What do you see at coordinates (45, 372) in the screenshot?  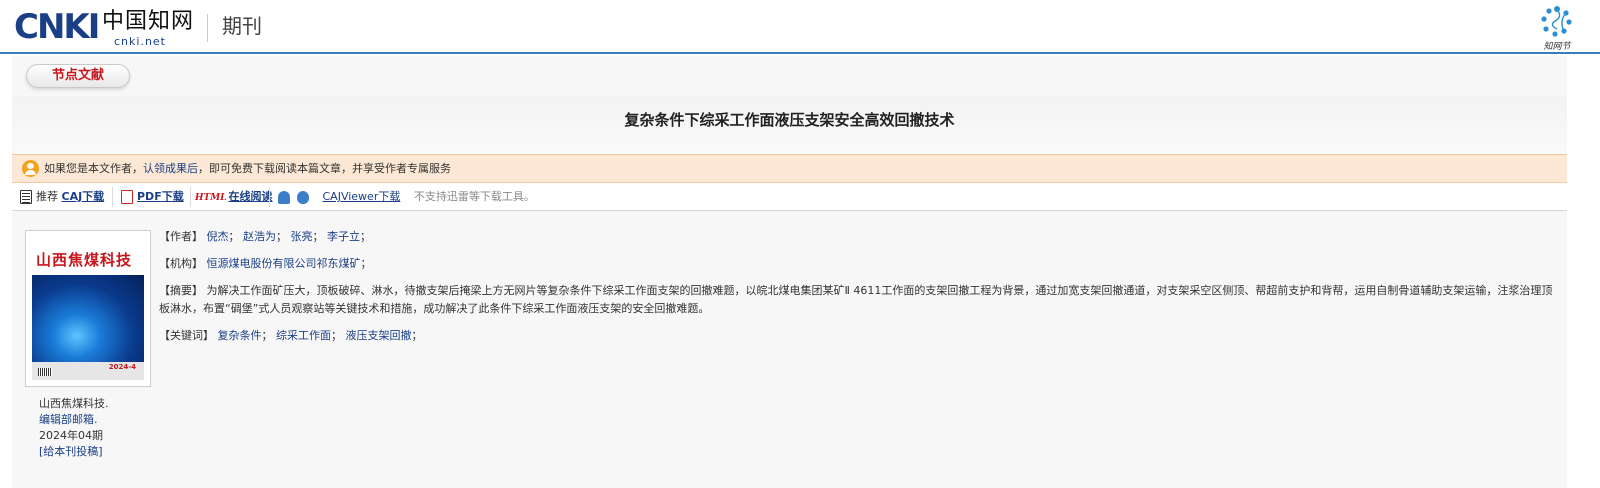 I see `barcode-icon` at bounding box center [45, 372].